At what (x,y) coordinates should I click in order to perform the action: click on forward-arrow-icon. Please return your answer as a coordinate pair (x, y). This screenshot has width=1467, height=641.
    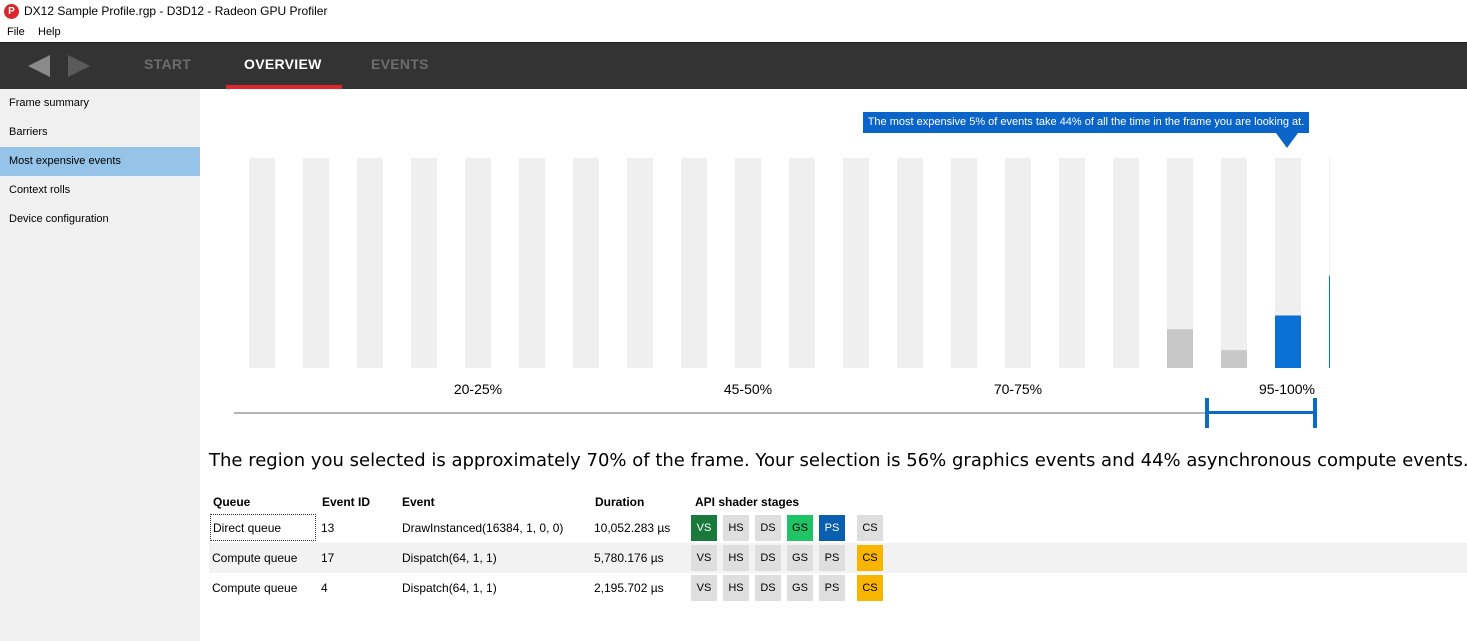
    Looking at the image, I should click on (79, 66).